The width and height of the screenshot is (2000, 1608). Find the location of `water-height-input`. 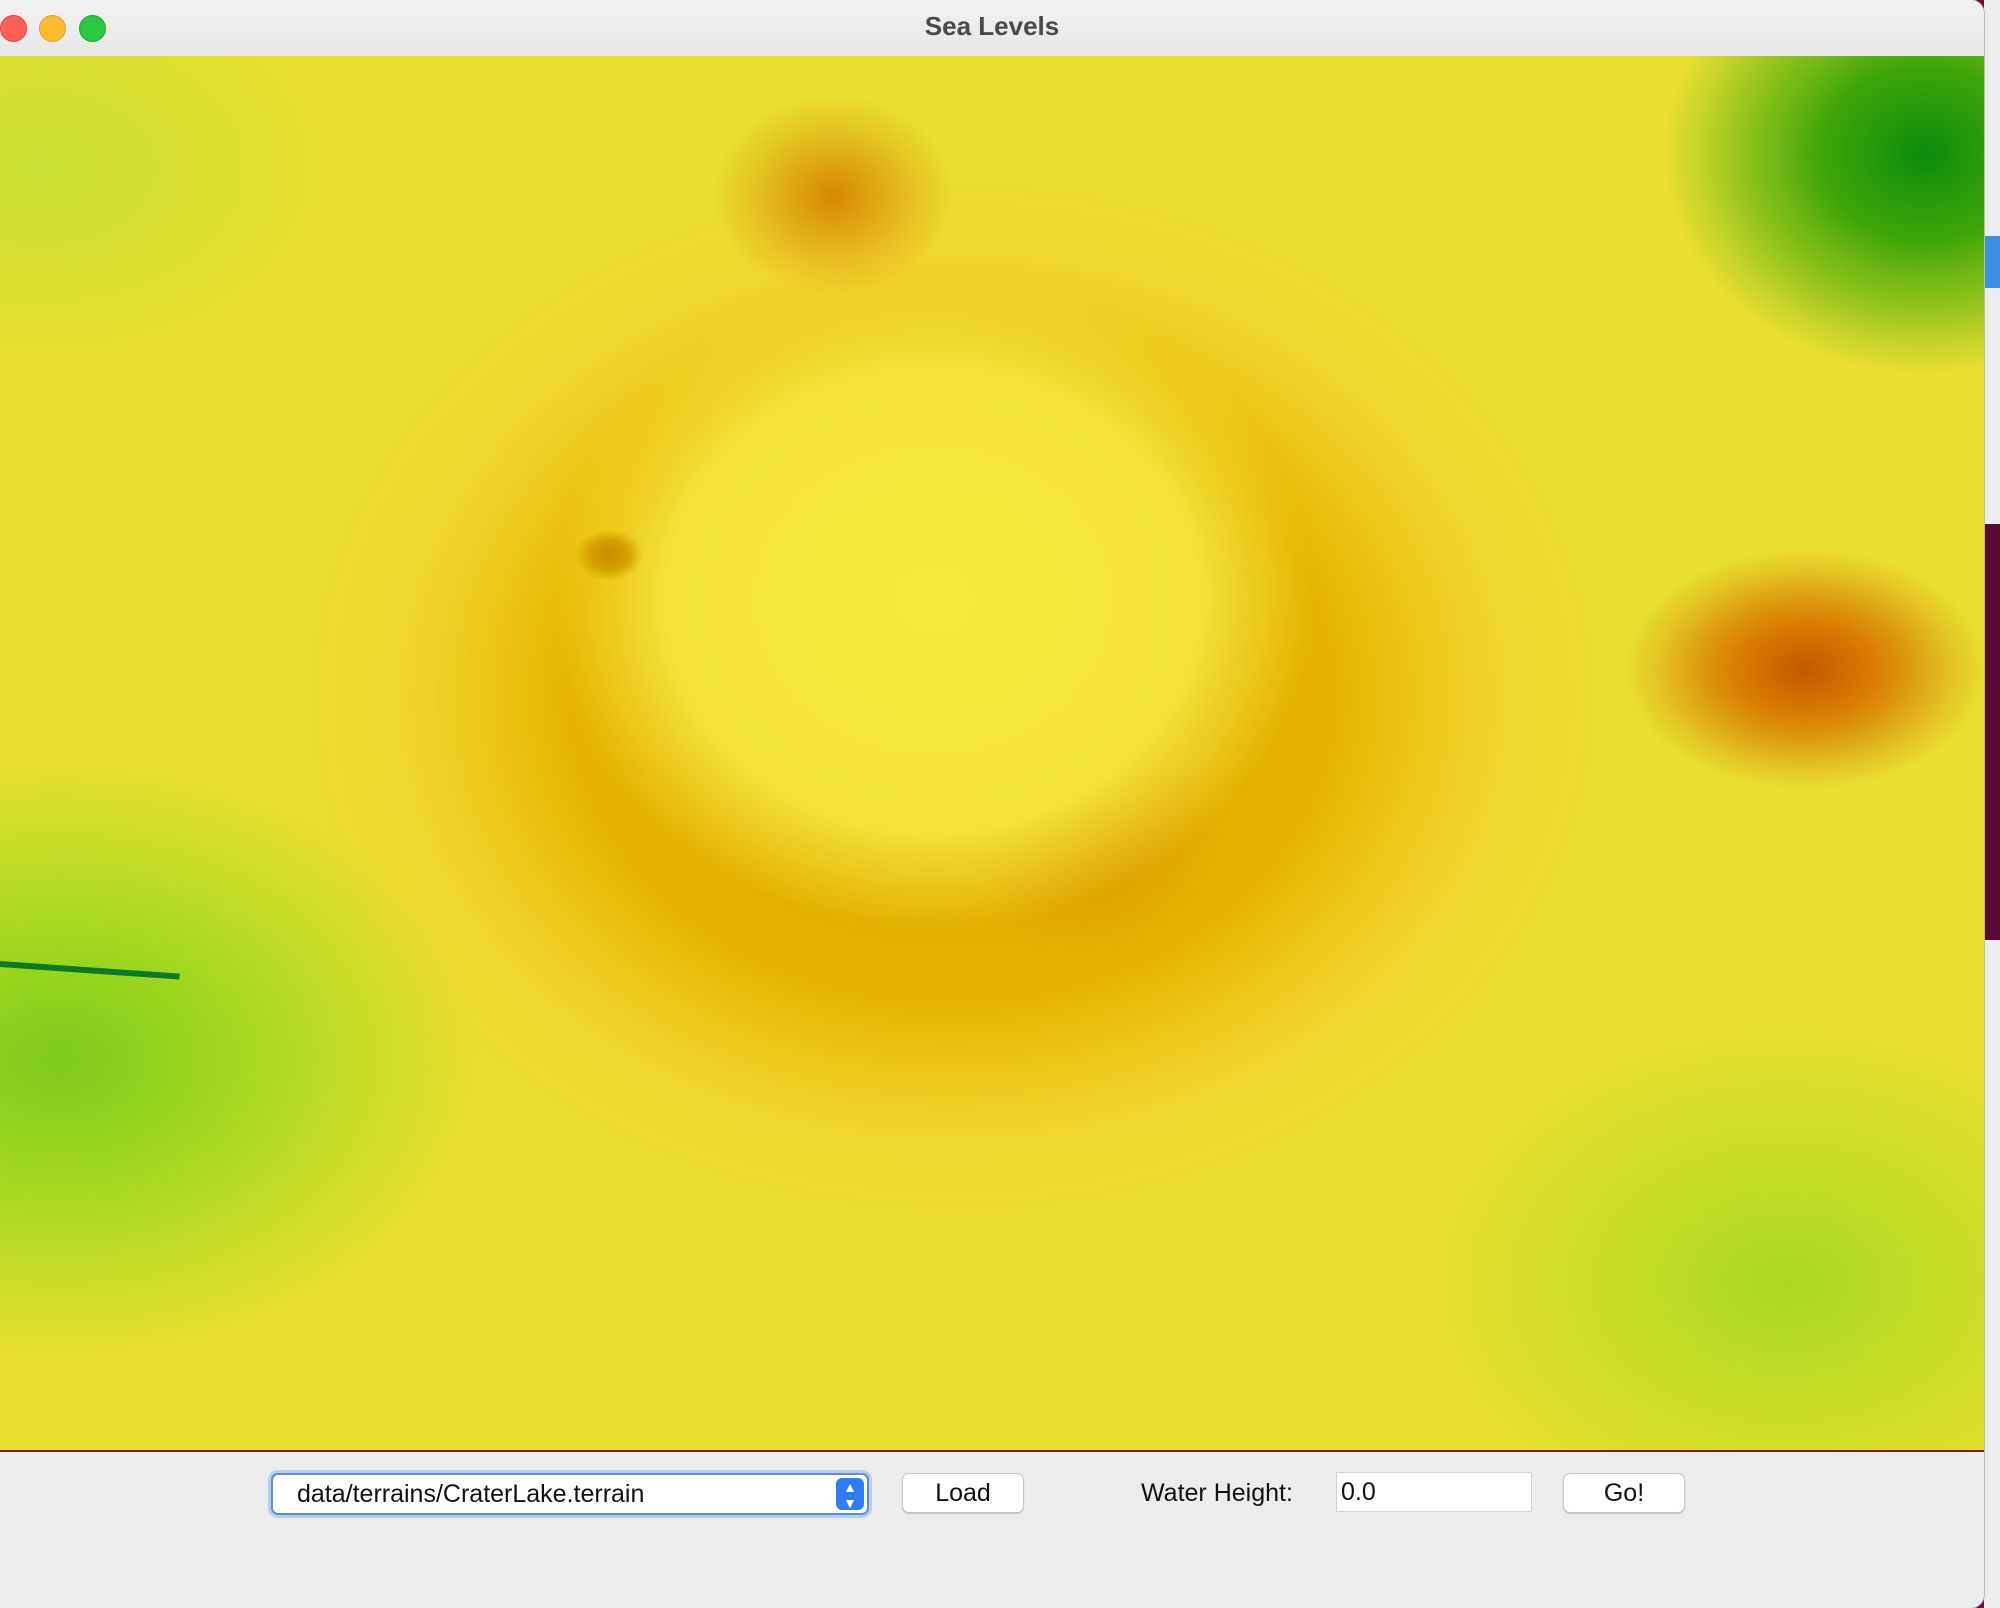

water-height-input is located at coordinates (1434, 1492).